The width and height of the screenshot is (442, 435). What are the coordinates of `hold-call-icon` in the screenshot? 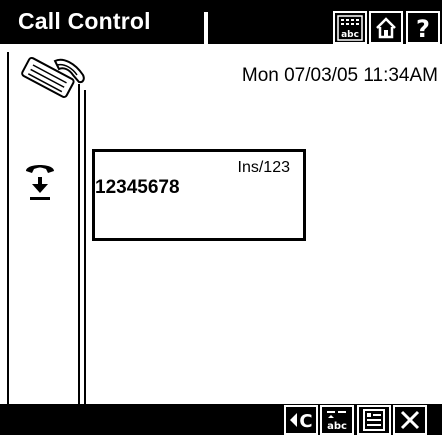 It's located at (40, 180).